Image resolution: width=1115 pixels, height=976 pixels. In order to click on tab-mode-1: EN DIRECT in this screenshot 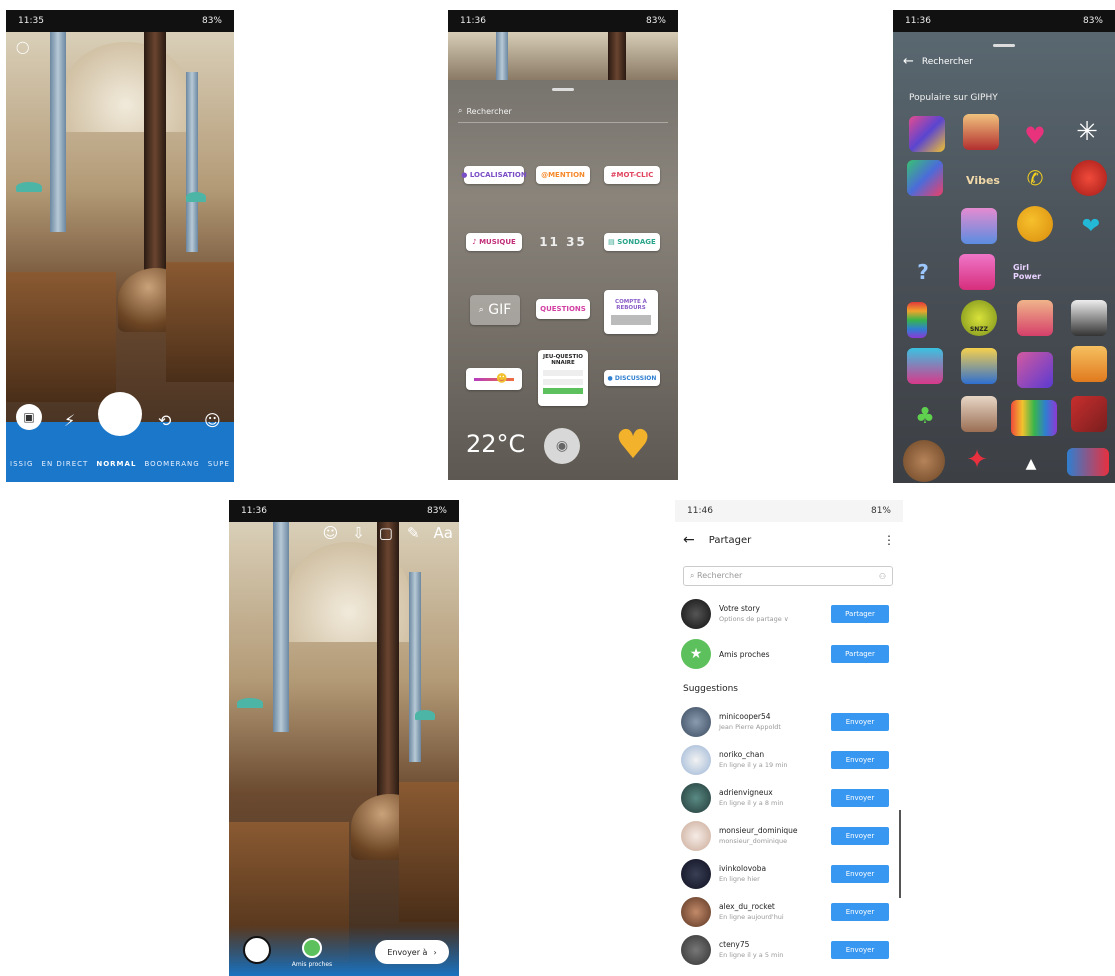, I will do `click(65, 464)`.